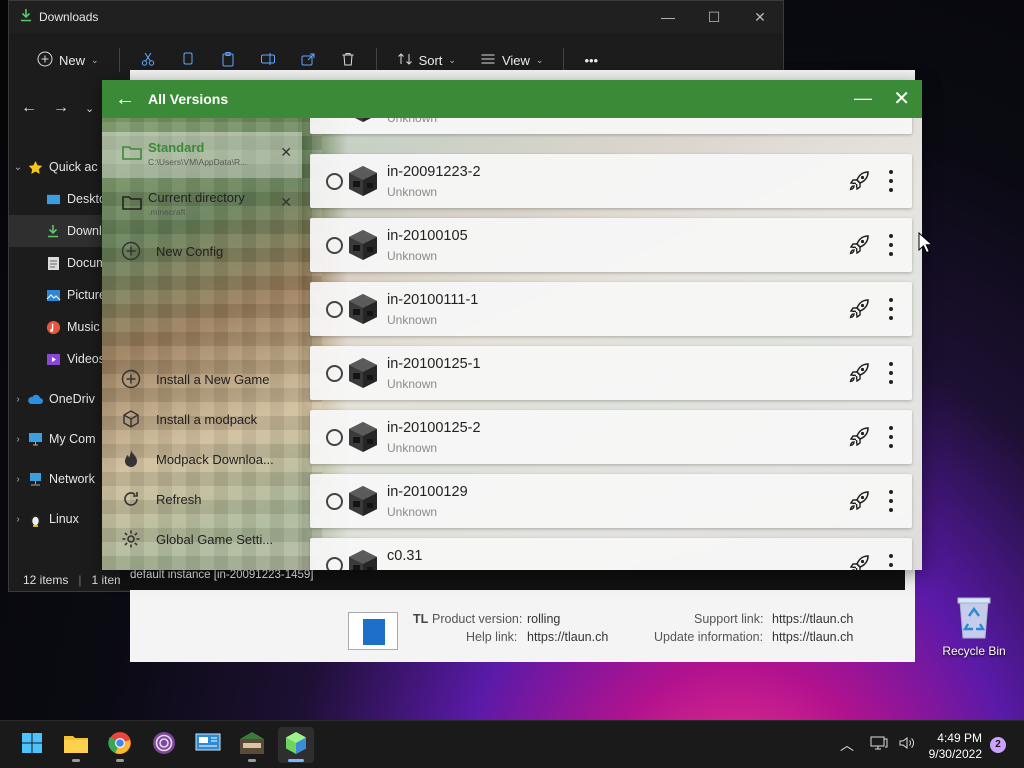 Image resolution: width=1024 pixels, height=768 pixels. Describe the element at coordinates (167, 212) in the screenshot. I see `config-path: .minecraft` at that location.